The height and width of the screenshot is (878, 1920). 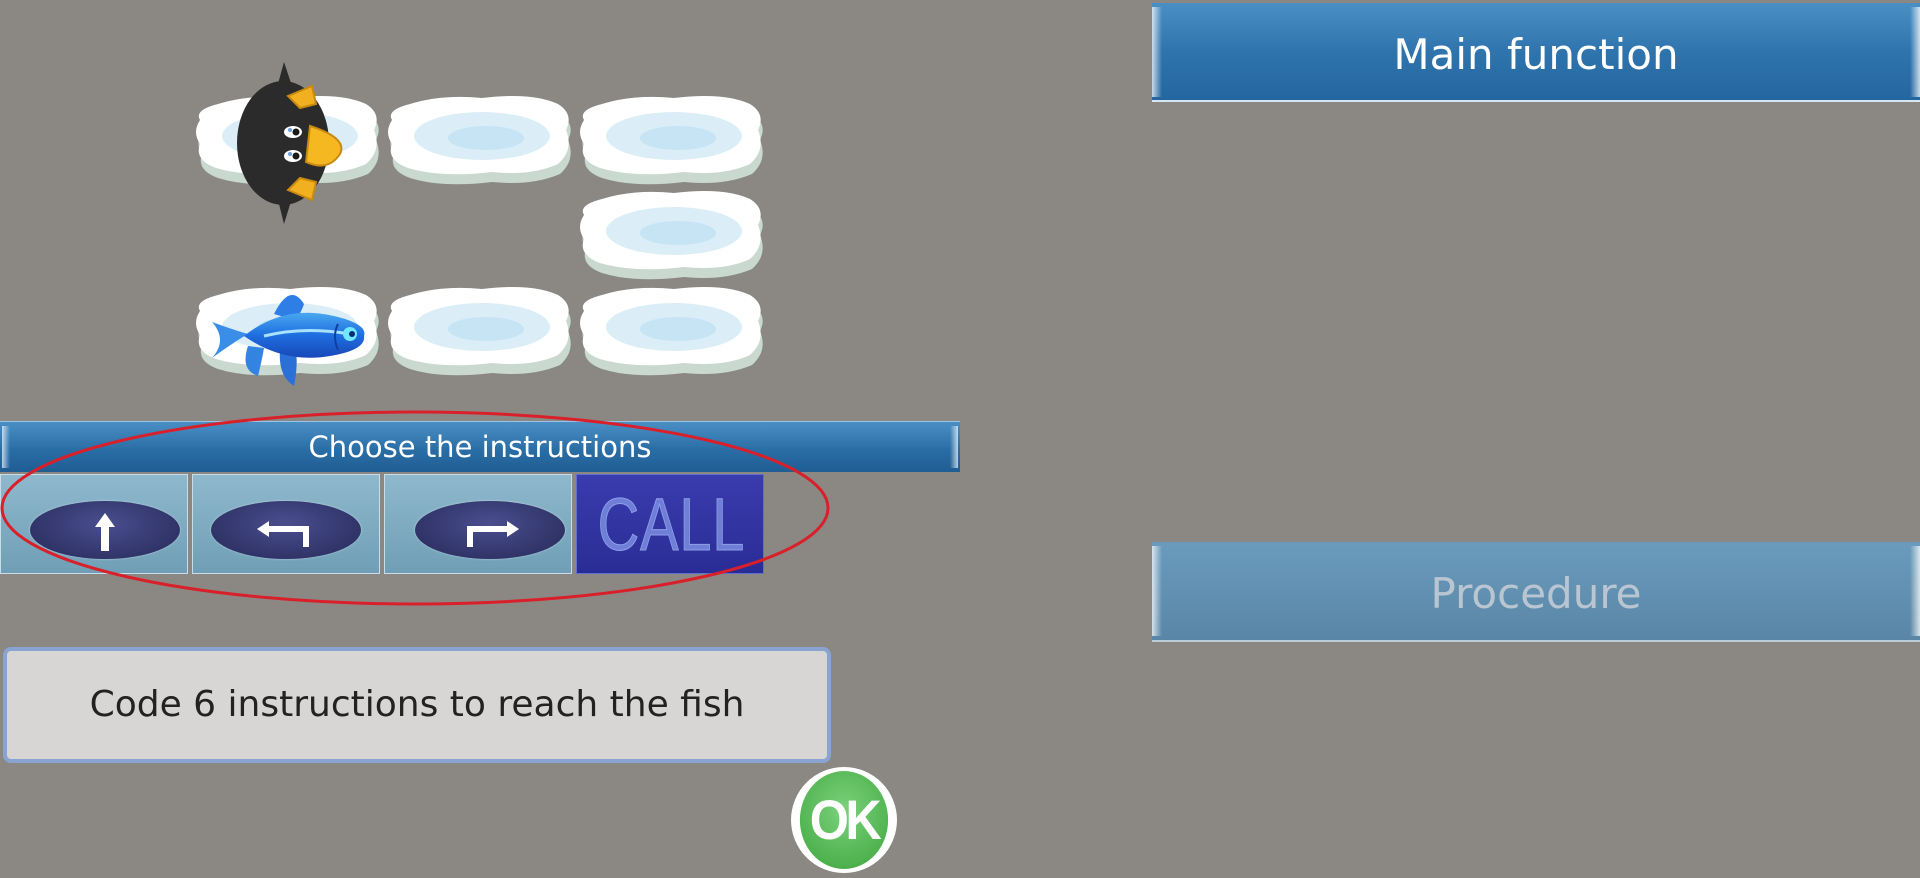 I want to click on procedure-panel: Procedure, so click(x=1536, y=592).